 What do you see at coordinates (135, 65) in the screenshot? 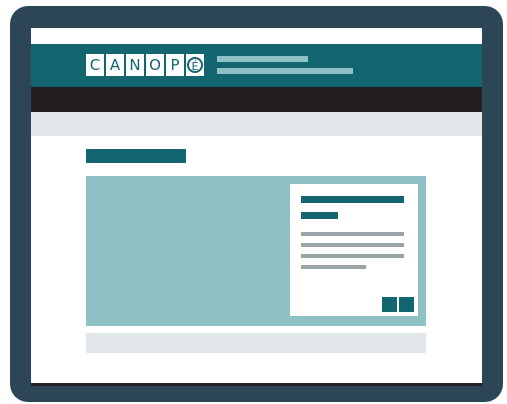
I see `logo-letter: N` at bounding box center [135, 65].